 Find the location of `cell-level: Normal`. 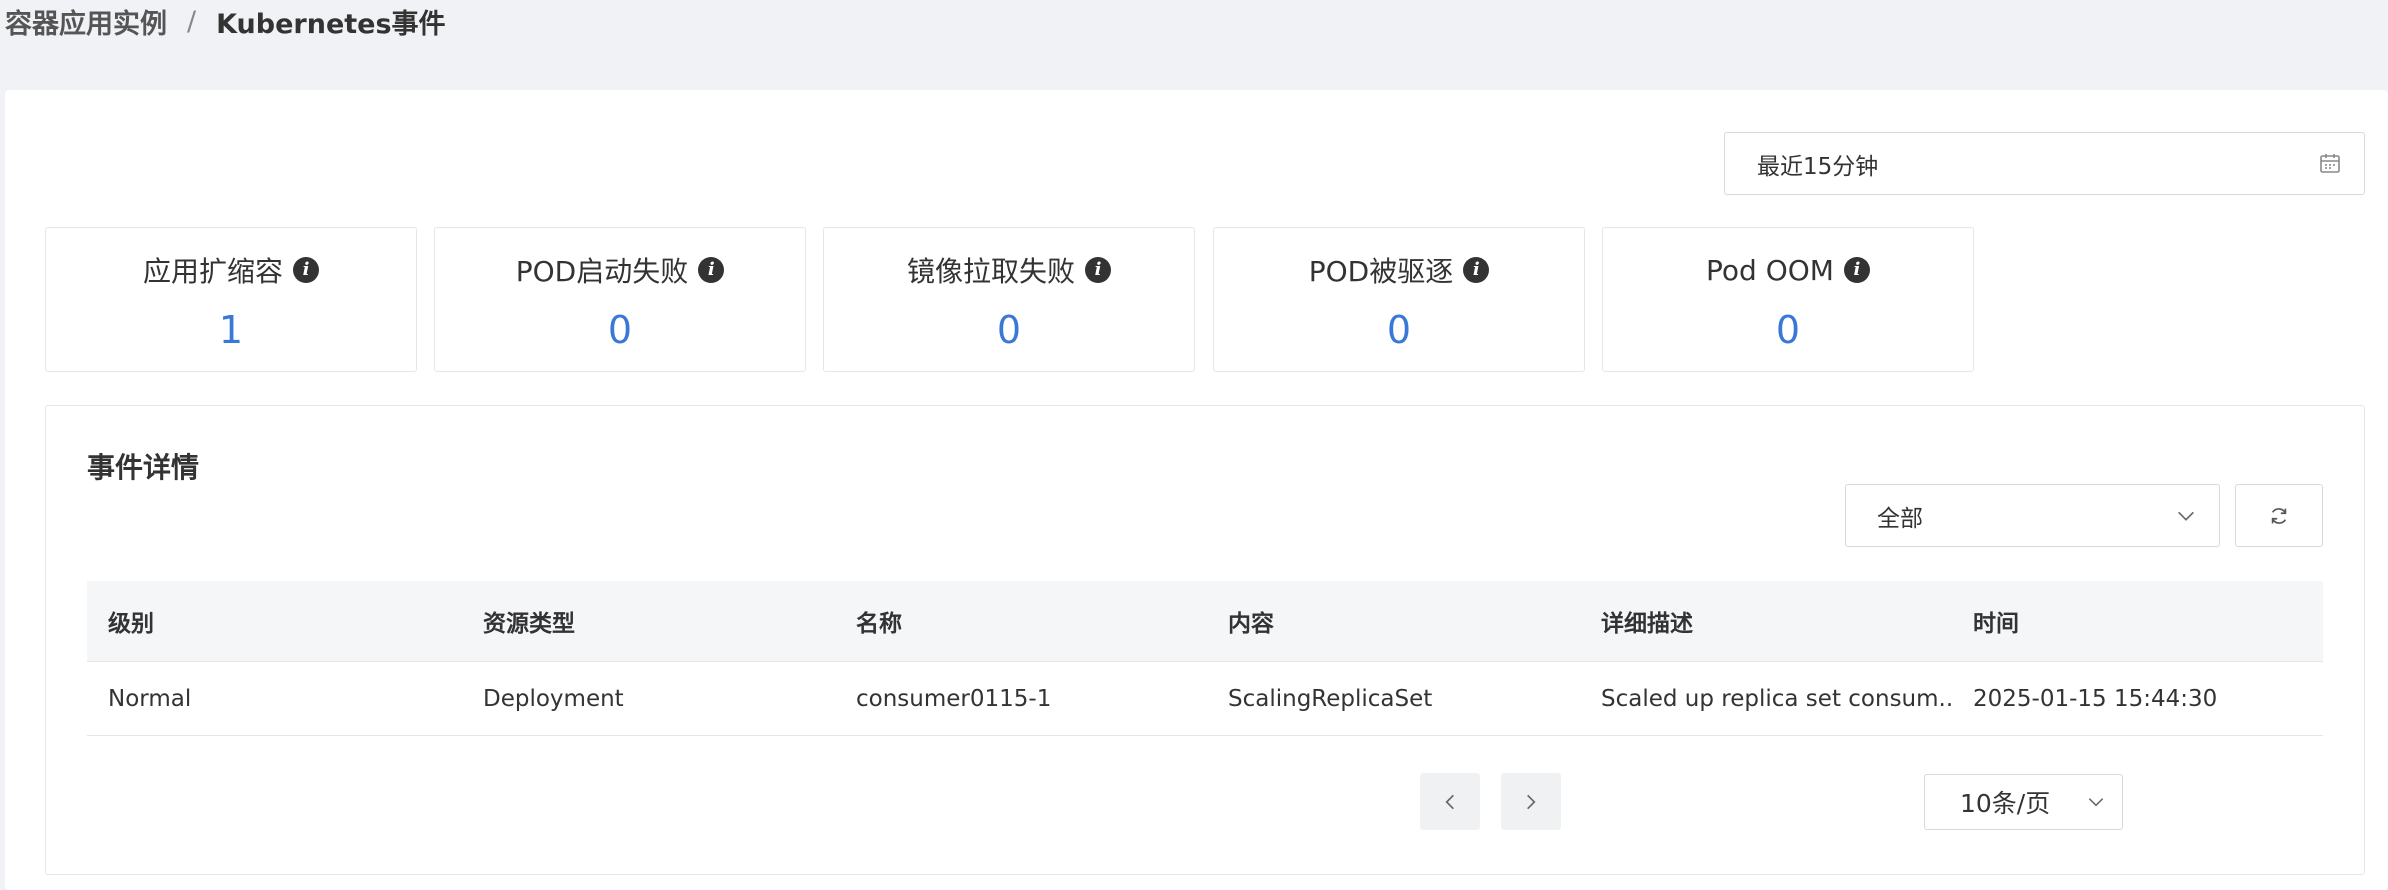

cell-level: Normal is located at coordinates (150, 698).